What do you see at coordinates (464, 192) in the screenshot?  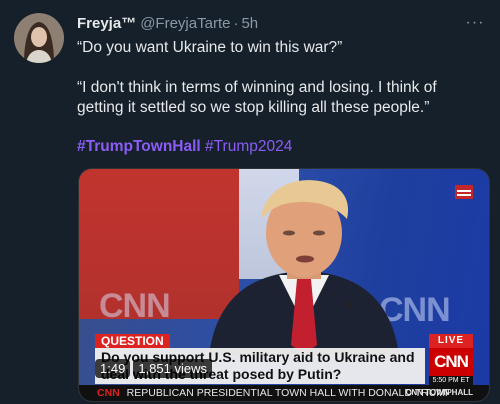 I see `channel-bug-icon` at bounding box center [464, 192].